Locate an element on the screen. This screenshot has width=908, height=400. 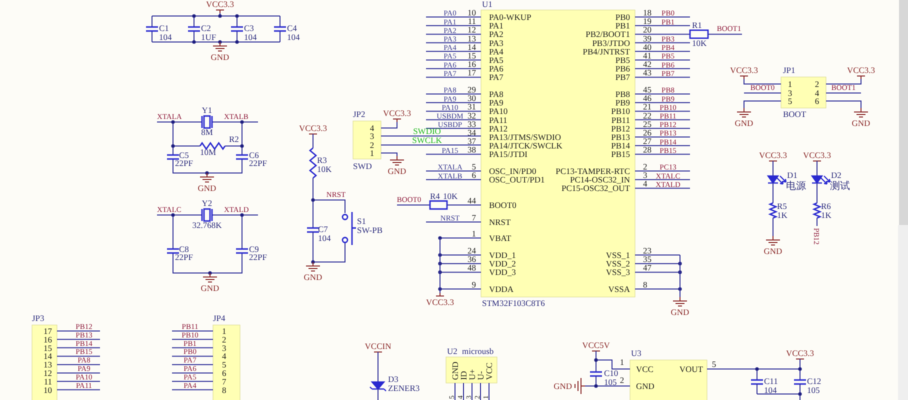
pin-number: 37 is located at coordinates (472, 141).